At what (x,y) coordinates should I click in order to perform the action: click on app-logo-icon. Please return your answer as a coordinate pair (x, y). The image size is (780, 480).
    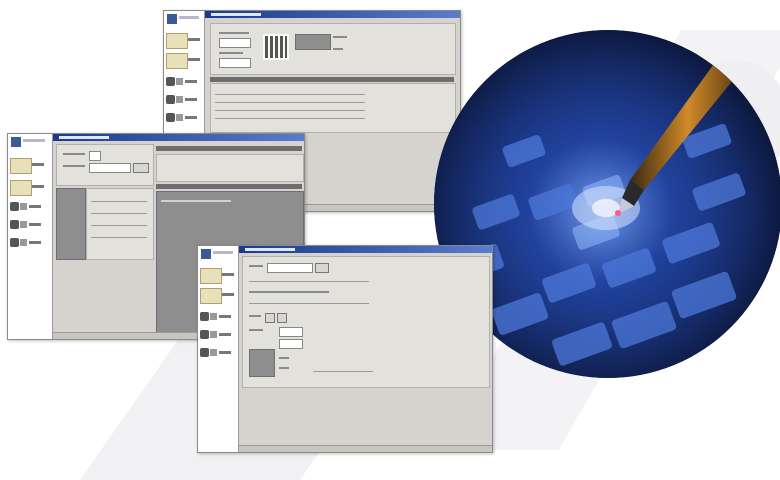
    Looking at the image, I should click on (206, 254).